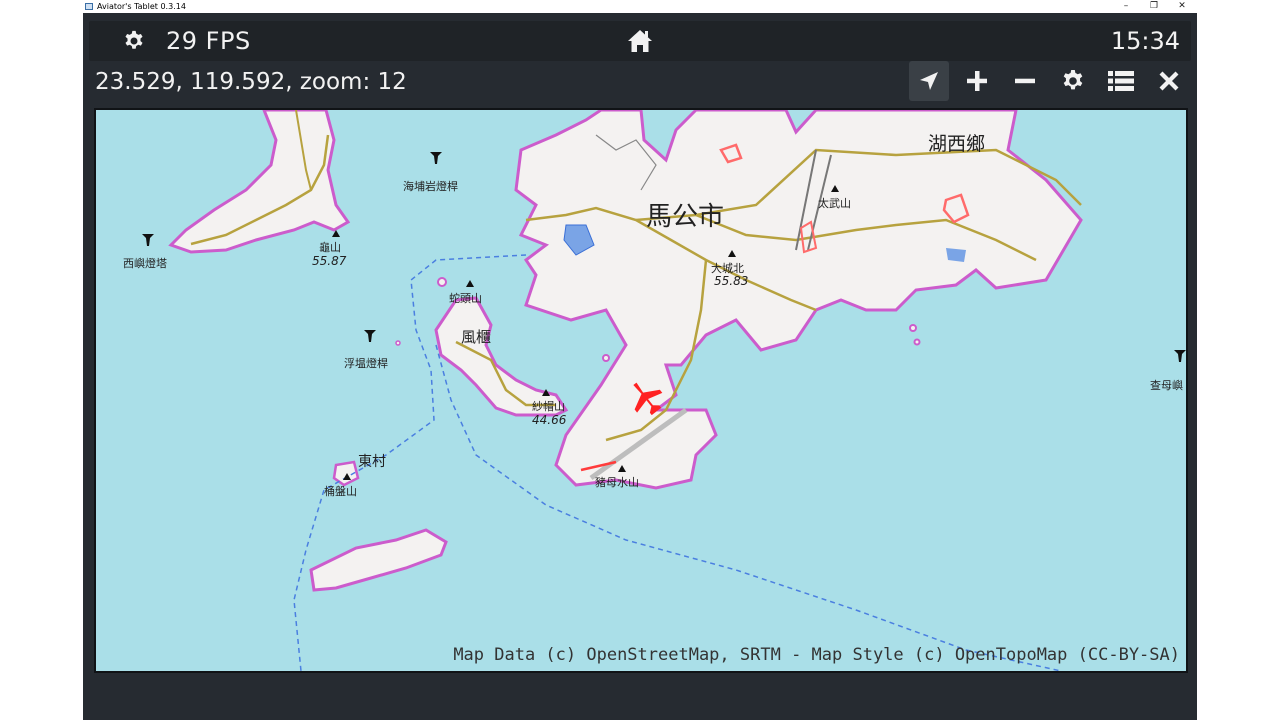 This screenshot has height=720, width=1280. I want to click on map-settings-button, so click(1073, 81).